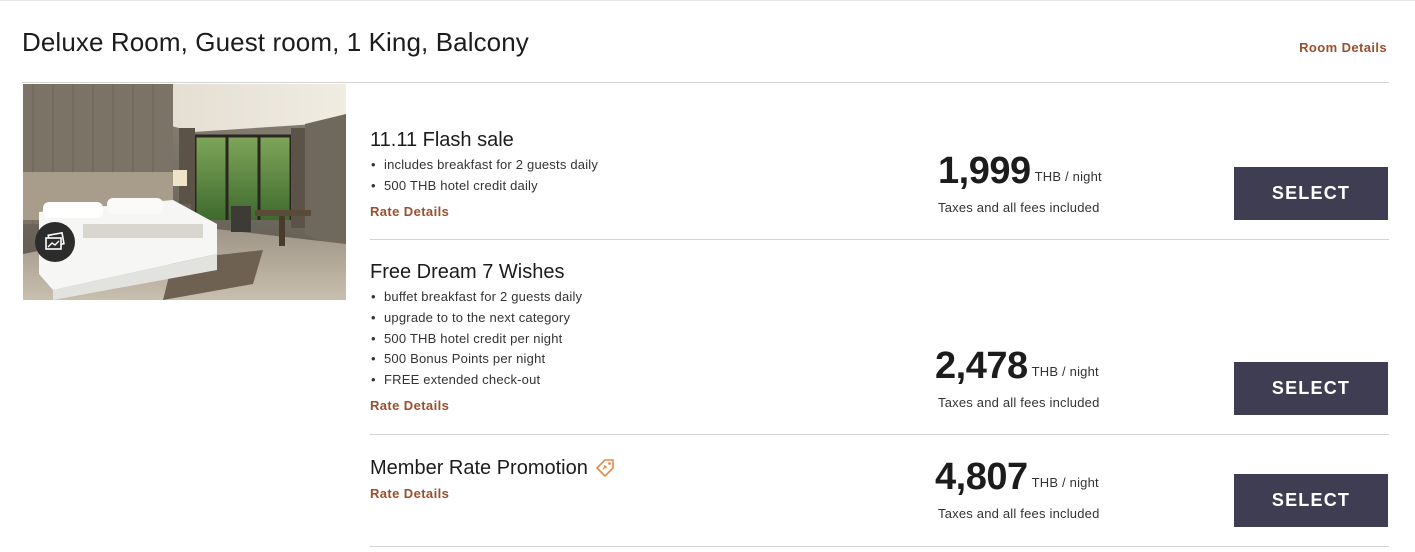 The width and height of the screenshot is (1415, 552). Describe the element at coordinates (879, 318) in the screenshot. I see `rate-feature: upgrade to to the next category` at that location.